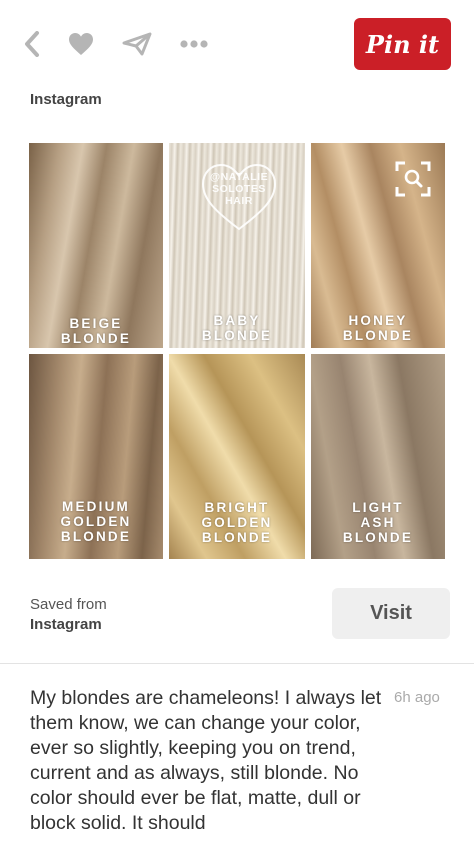  Describe the element at coordinates (237, 245) in the screenshot. I see `hair-swatch-baby-blonde: @NATALIE SOLOTES HAIR BABY BLONDE` at that location.